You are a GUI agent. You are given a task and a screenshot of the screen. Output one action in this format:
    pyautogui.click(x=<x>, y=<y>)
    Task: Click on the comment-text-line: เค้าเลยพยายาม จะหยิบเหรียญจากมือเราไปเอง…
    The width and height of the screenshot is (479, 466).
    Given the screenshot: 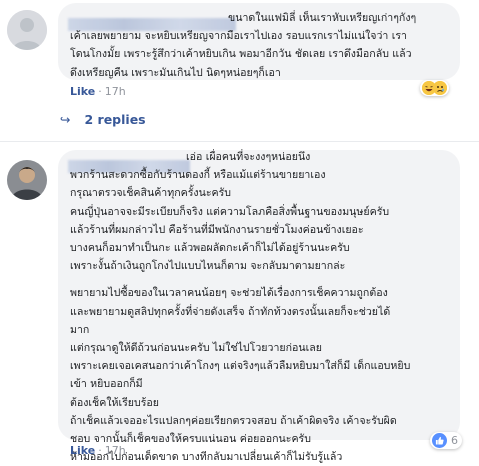 What is the action you would take?
    pyautogui.click(x=238, y=36)
    